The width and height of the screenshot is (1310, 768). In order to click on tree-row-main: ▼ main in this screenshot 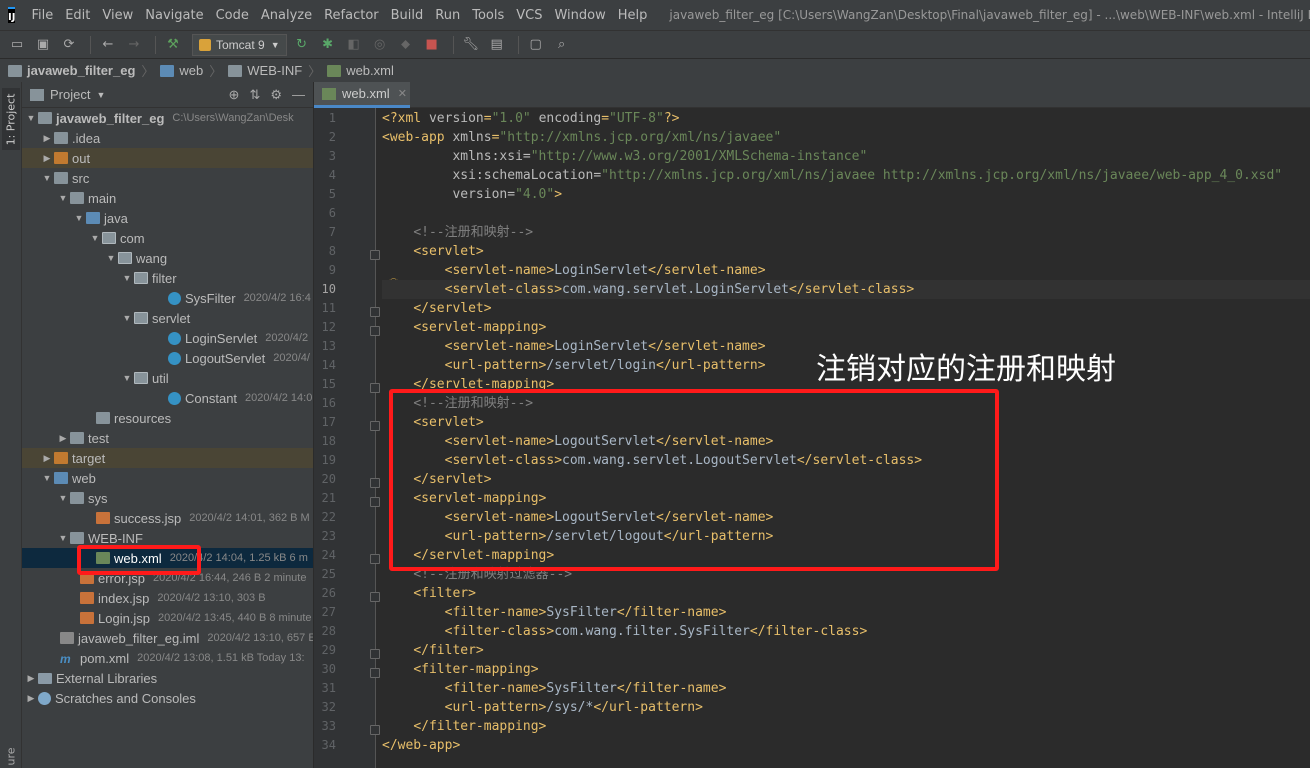, I will do `click(167, 198)`.